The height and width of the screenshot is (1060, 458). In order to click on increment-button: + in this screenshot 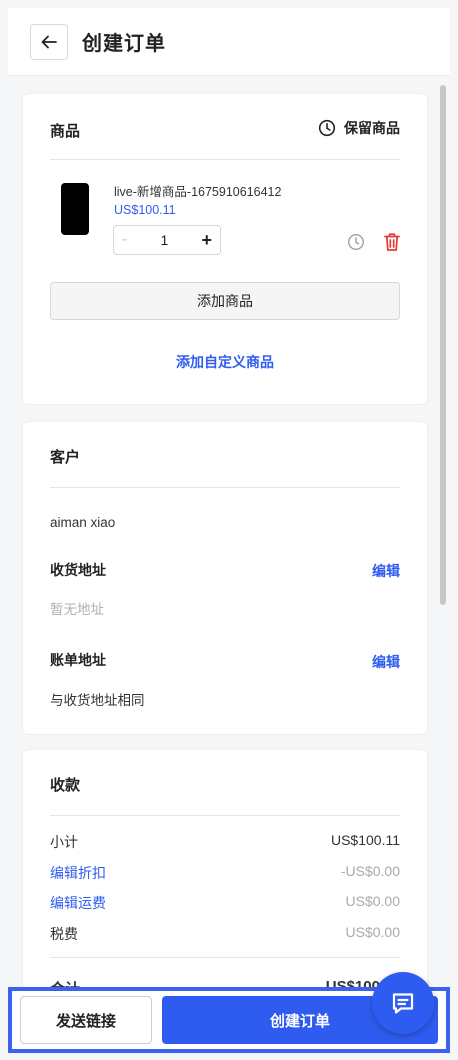, I will do `click(206, 240)`.